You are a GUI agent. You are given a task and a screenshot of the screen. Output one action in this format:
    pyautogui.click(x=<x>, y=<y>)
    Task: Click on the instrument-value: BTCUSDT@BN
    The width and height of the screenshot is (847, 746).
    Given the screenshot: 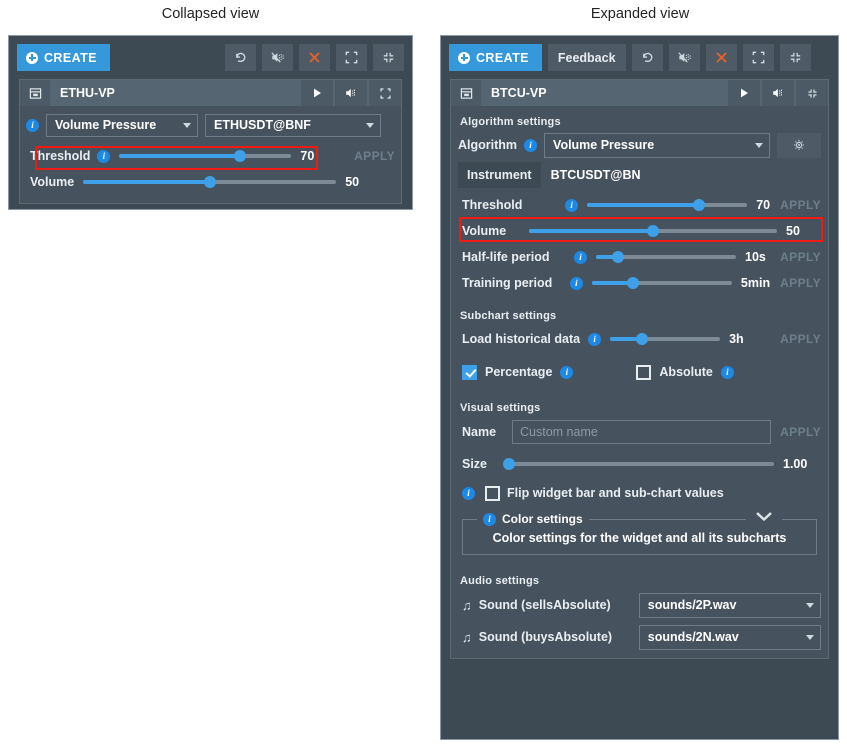 What is the action you would take?
    pyautogui.click(x=680, y=175)
    